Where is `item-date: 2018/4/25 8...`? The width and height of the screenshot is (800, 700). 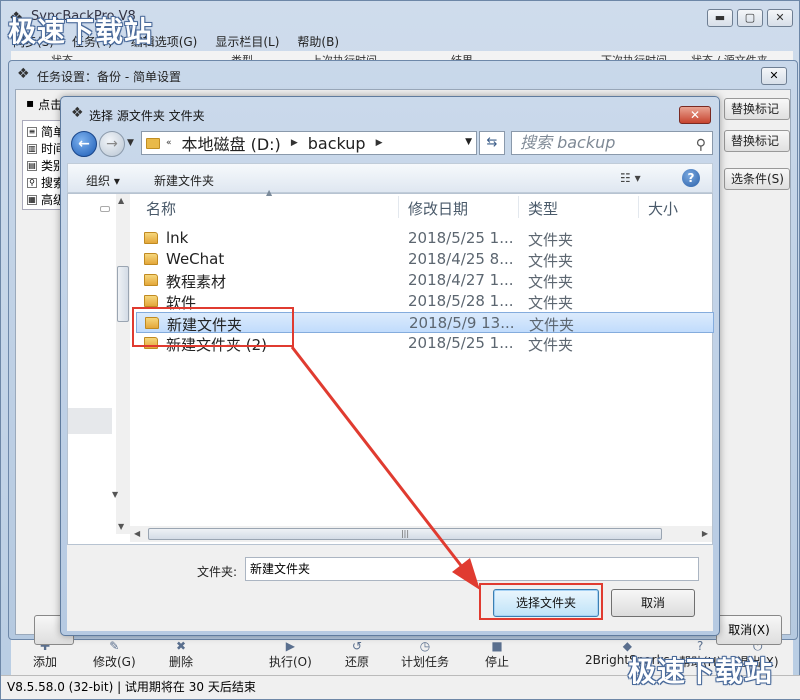
item-date: 2018/4/25 8... is located at coordinates (461, 259).